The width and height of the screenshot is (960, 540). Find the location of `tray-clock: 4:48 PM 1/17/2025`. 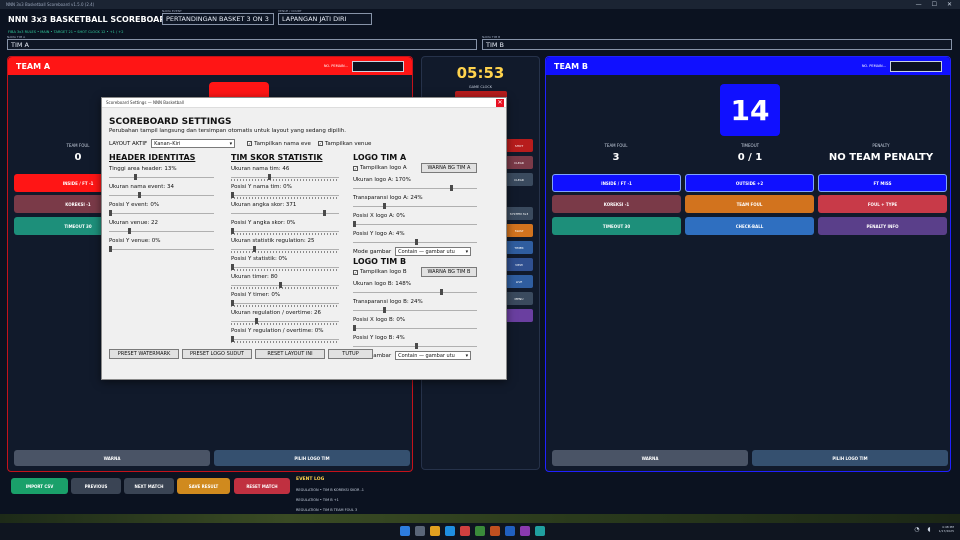

tray-clock: 4:48 PM 1/17/2025 is located at coordinates (946, 529).